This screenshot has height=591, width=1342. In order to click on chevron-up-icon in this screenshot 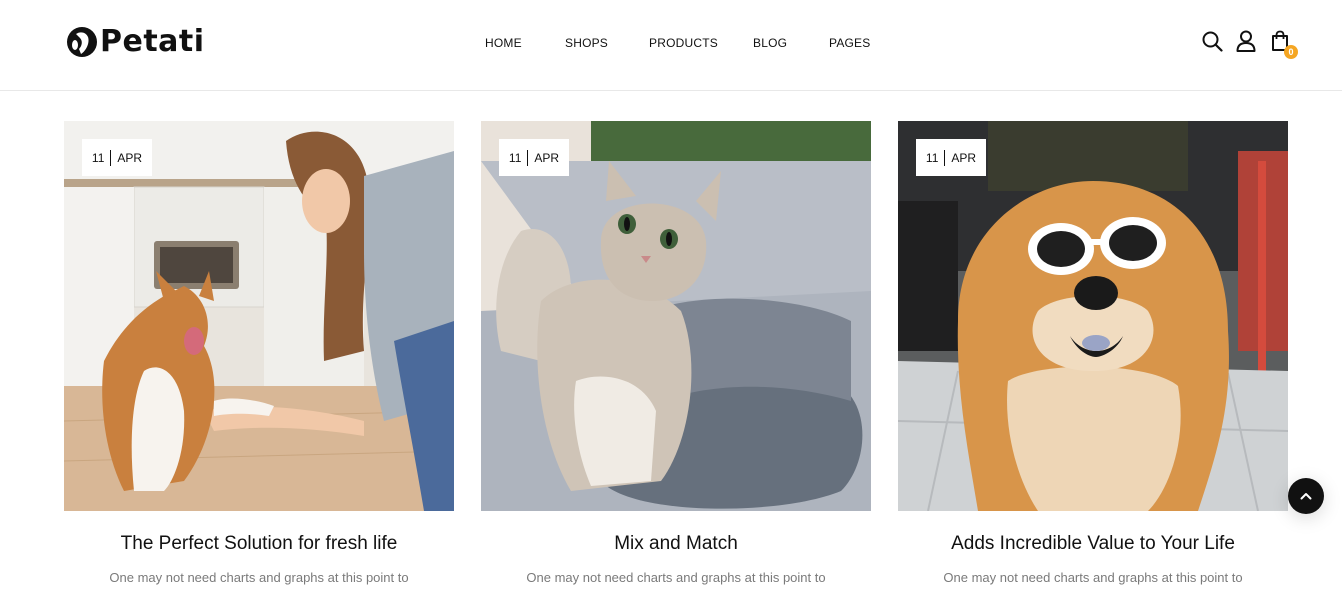, I will do `click(1306, 496)`.